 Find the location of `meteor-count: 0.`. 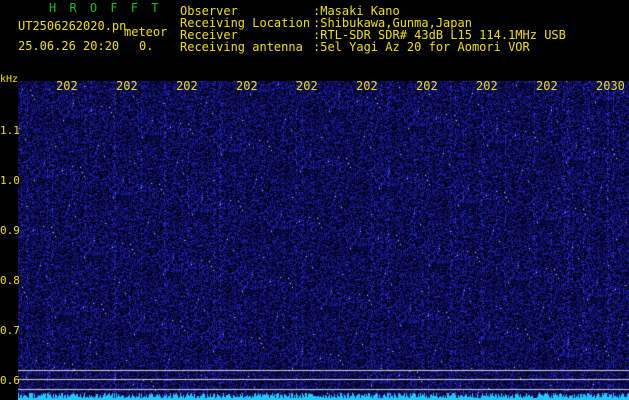

meteor-count: 0. is located at coordinates (146, 46).